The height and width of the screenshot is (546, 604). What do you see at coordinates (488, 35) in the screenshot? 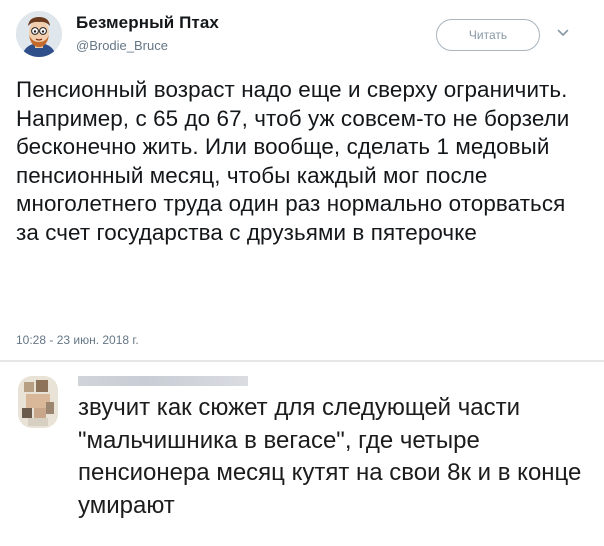
I see `follow-button: Читать` at bounding box center [488, 35].